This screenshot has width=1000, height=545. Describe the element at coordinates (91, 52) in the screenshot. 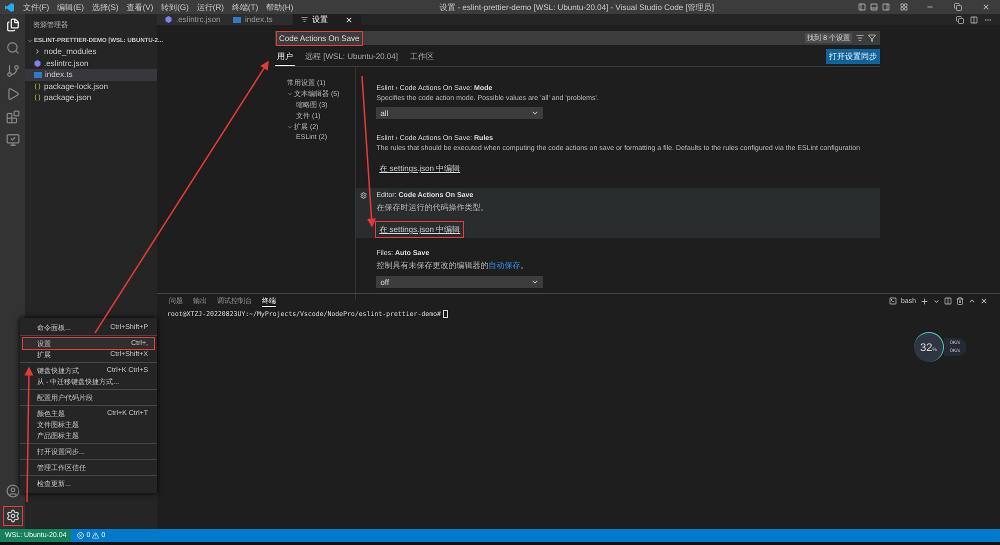

I see `file-item: node_modules` at that location.